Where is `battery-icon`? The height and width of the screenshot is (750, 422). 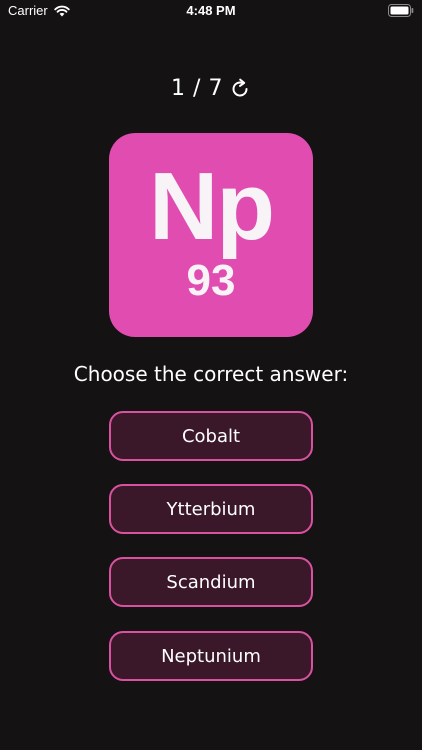
battery-icon is located at coordinates (401, 10).